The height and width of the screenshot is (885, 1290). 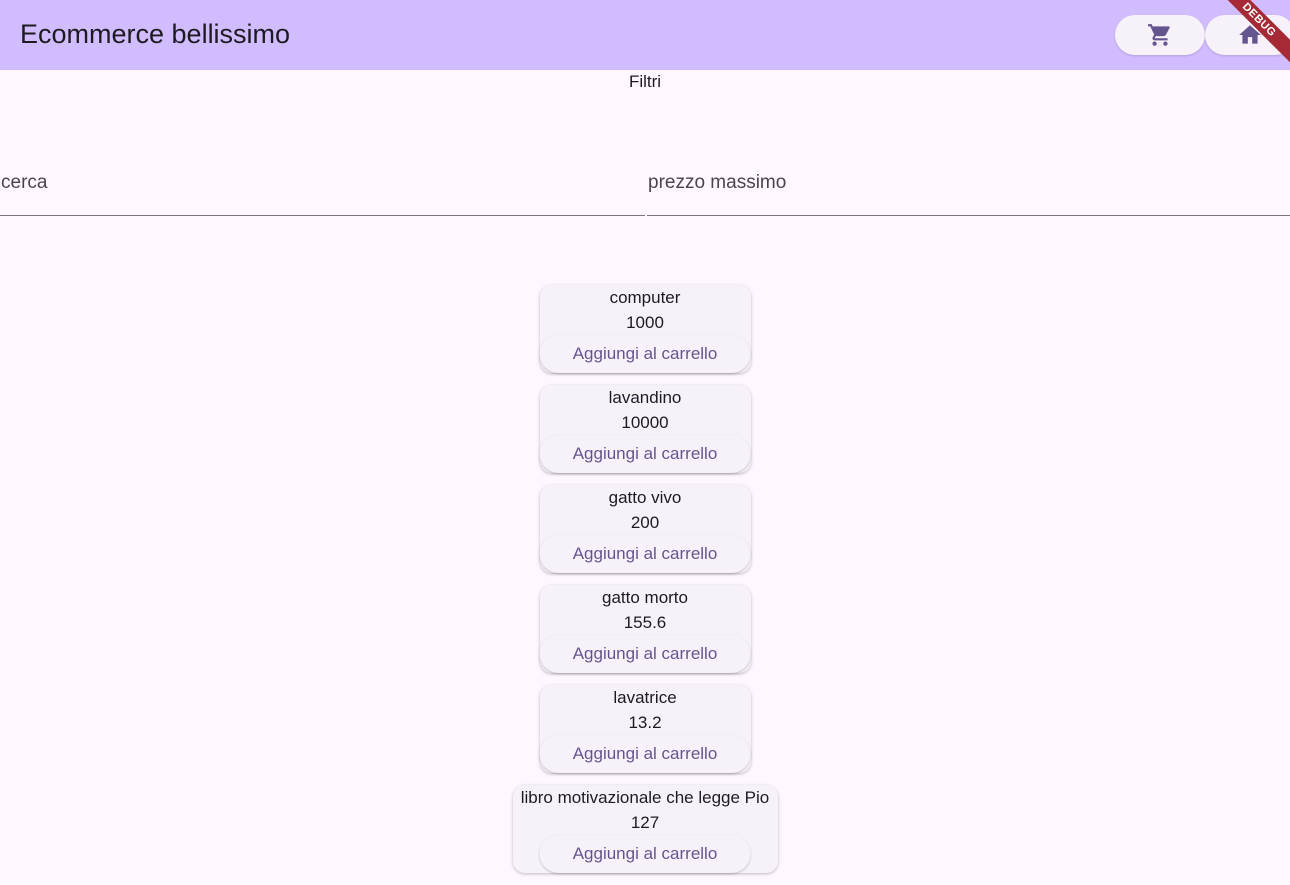 What do you see at coordinates (645, 397) in the screenshot?
I see `product-name: lavandino` at bounding box center [645, 397].